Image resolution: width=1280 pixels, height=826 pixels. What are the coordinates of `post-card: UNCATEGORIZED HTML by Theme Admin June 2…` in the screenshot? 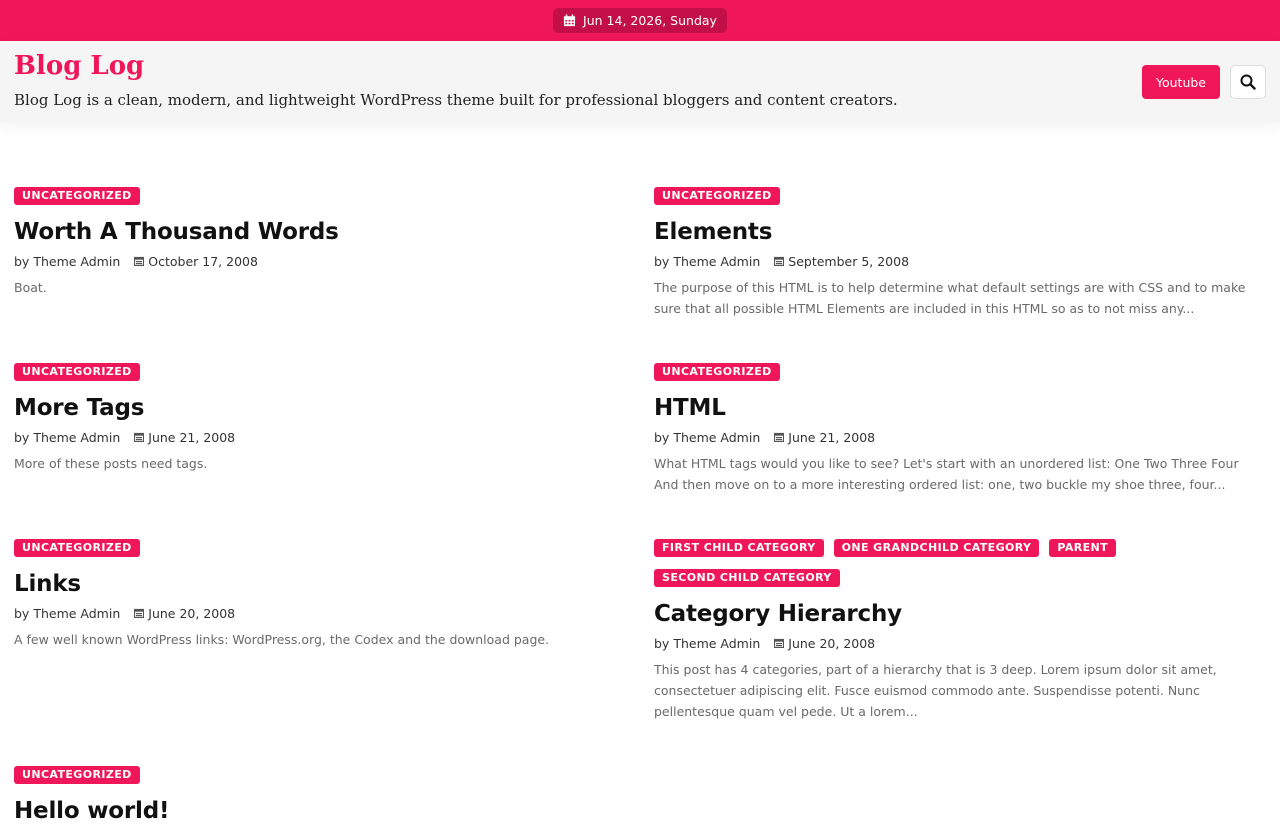 It's located at (959, 429).